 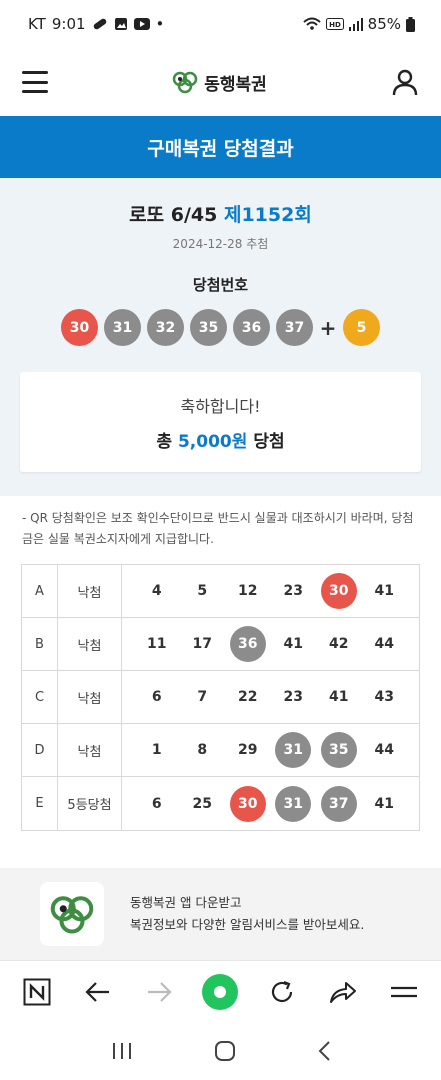 I want to click on brand-logo: 동행복권, so click(x=219, y=82).